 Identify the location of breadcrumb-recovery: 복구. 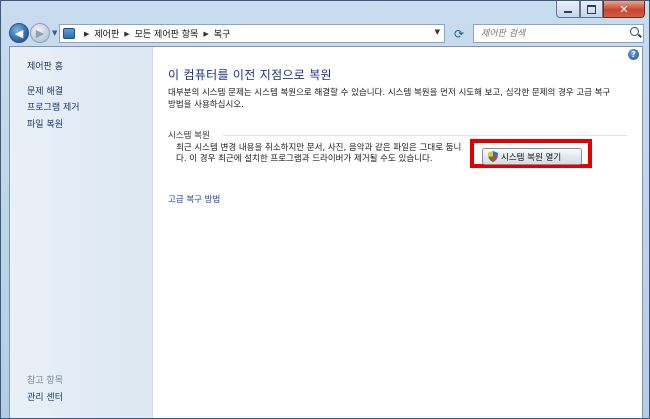
(222, 33).